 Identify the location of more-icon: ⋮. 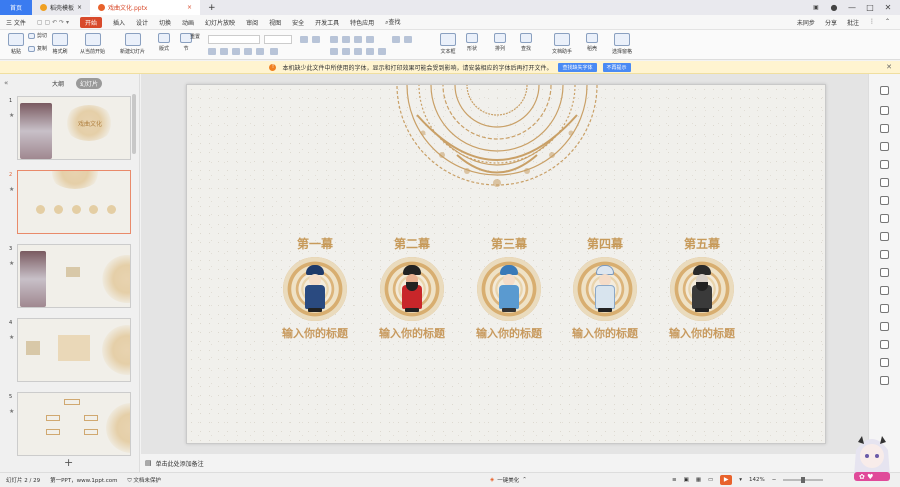
(872, 22).